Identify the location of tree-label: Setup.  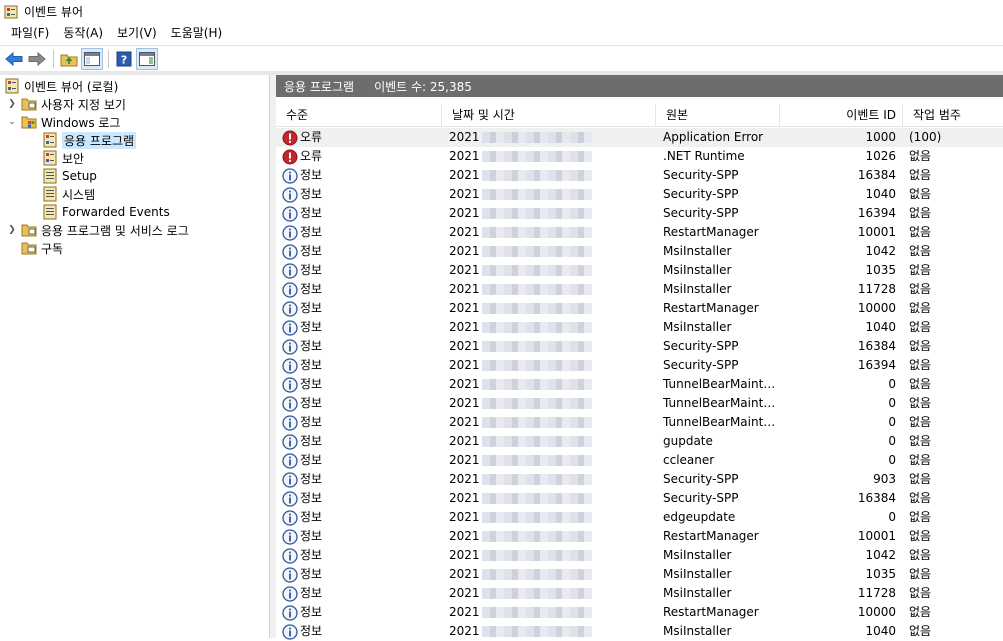
(79, 176).